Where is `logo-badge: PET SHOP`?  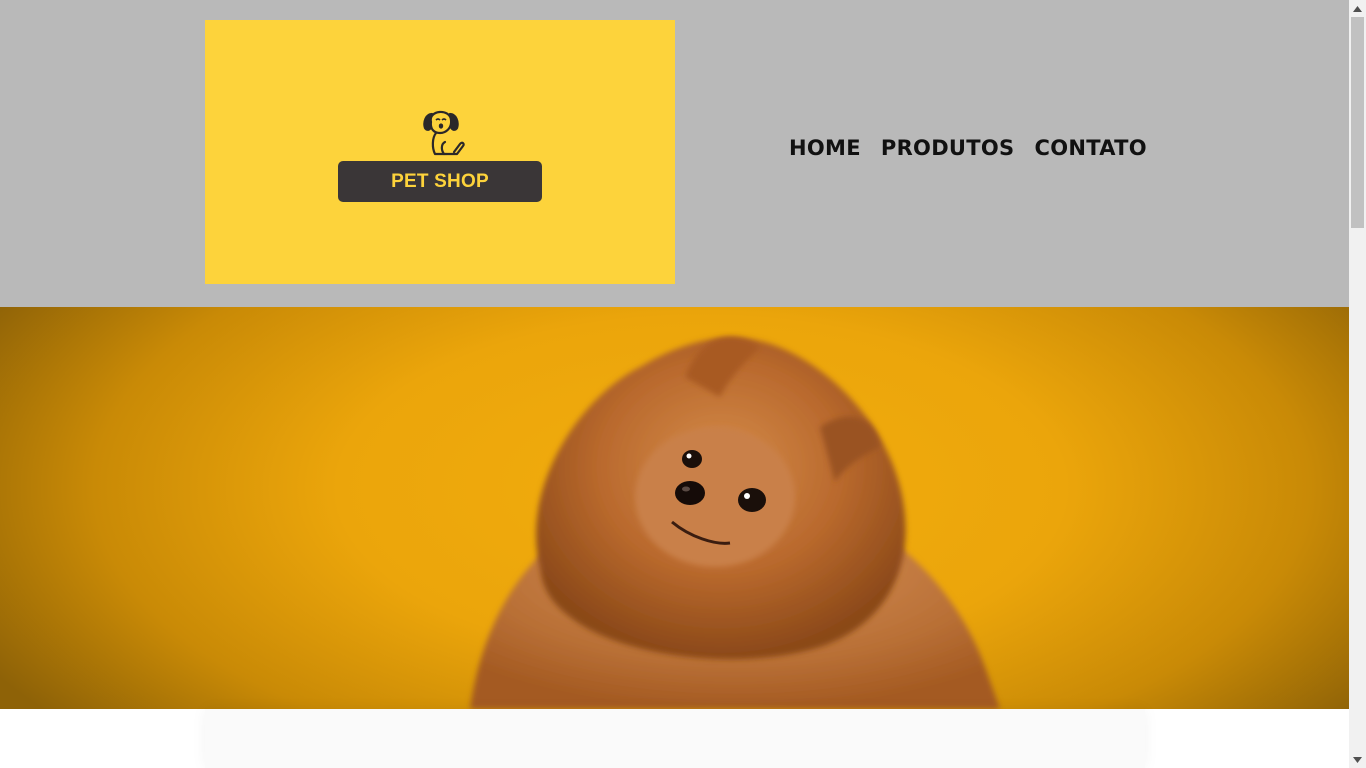 logo-badge: PET SHOP is located at coordinates (440, 181).